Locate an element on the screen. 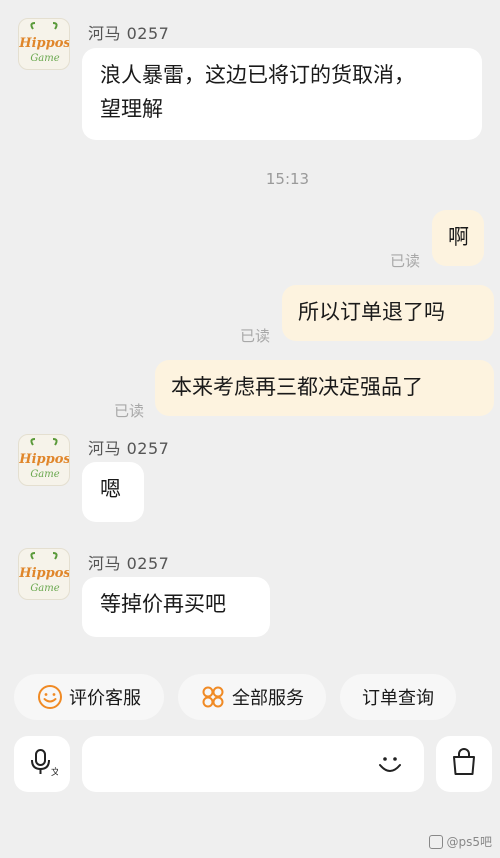 Image resolution: width=500 pixels, height=858 pixels. message-text: 等掉价再买吧 is located at coordinates (163, 604).